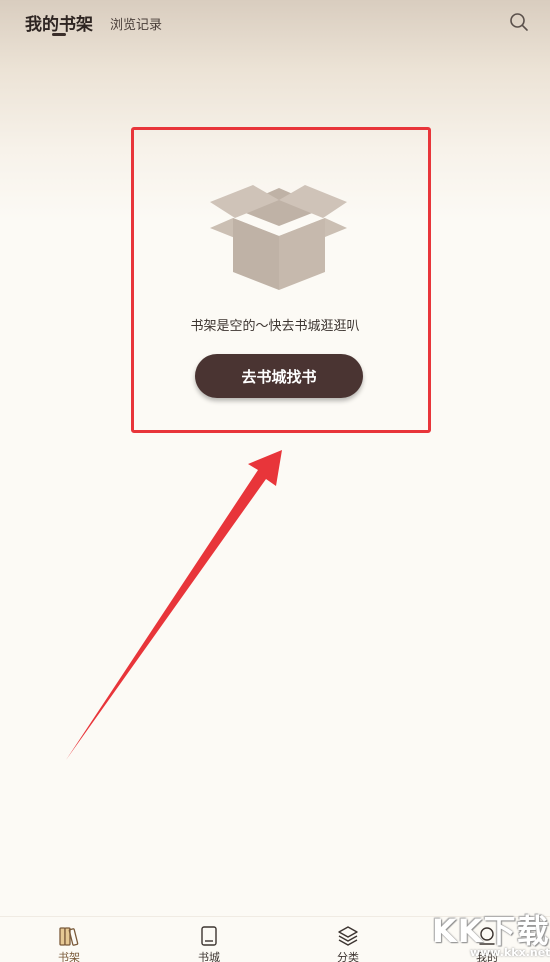  What do you see at coordinates (69, 936) in the screenshot?
I see `bookshelf-icon` at bounding box center [69, 936].